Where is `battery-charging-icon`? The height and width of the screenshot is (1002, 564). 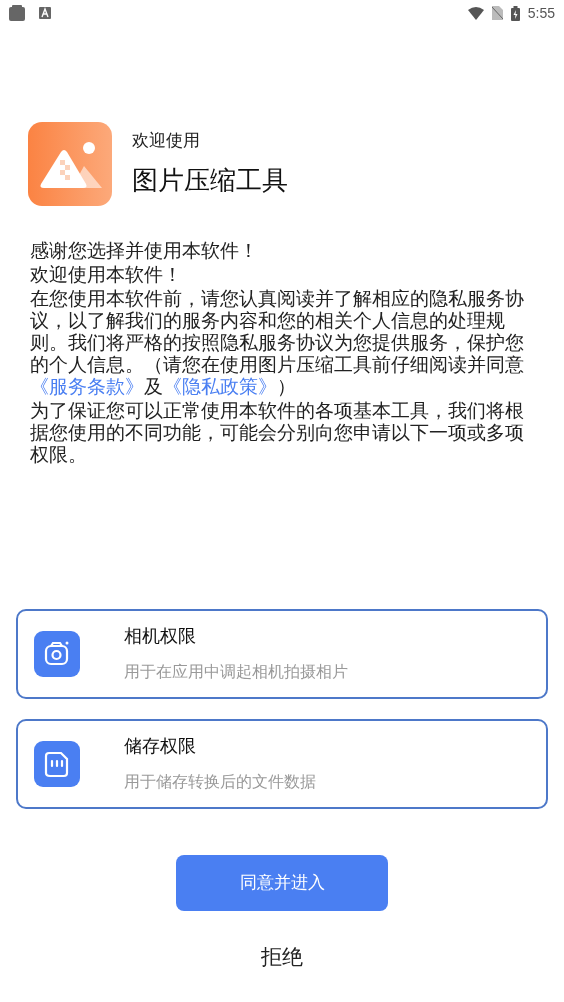 battery-charging-icon is located at coordinates (515, 13).